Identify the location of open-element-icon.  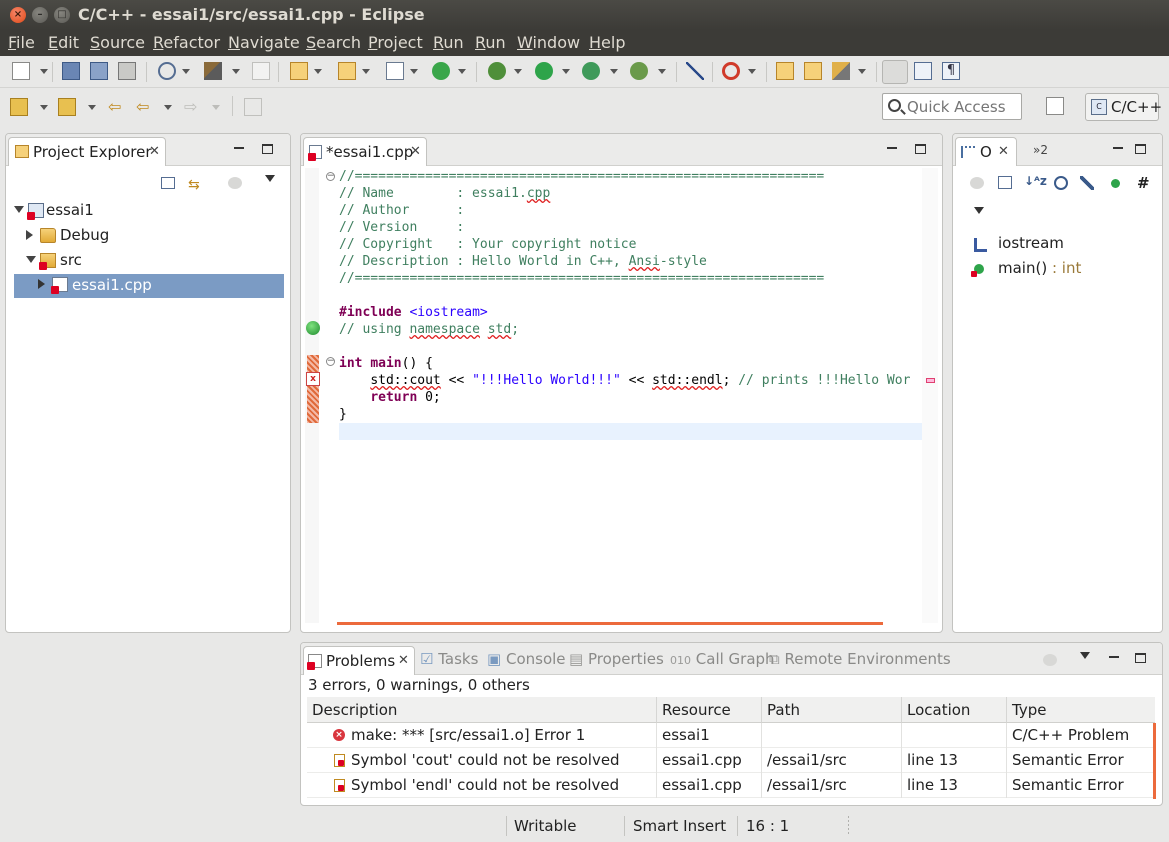
(813, 71).